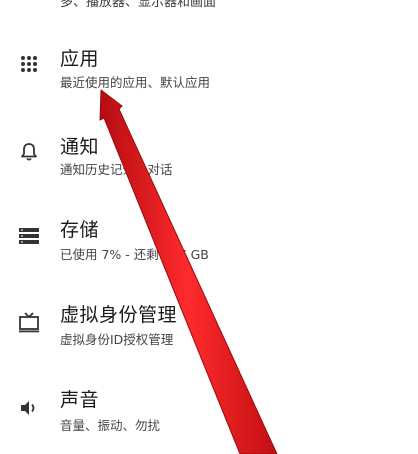 The image size is (418, 454). Describe the element at coordinates (80, 230) in the screenshot. I see `settings-item-title: 存储` at that location.